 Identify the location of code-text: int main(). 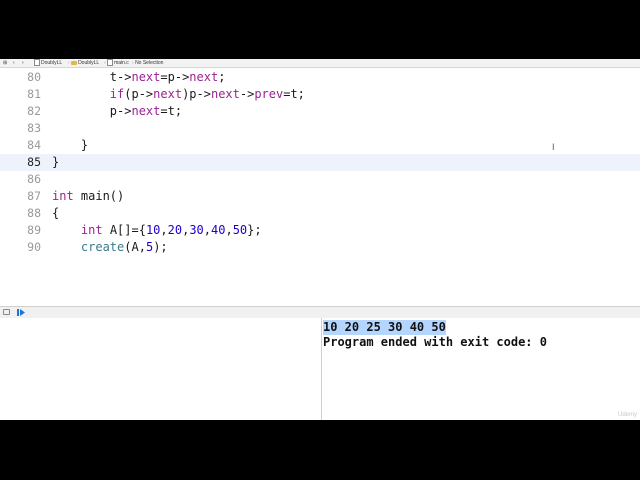
(88, 196).